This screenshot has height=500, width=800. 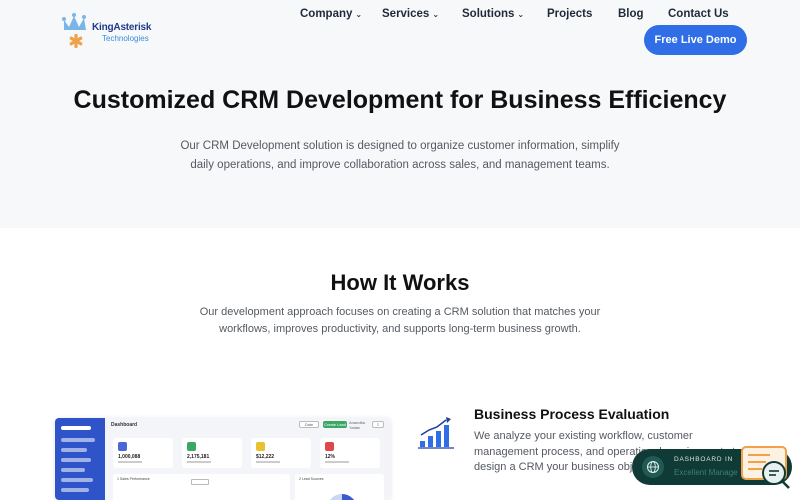 I want to click on lead-sources-pie-icon, so click(x=342, y=497).